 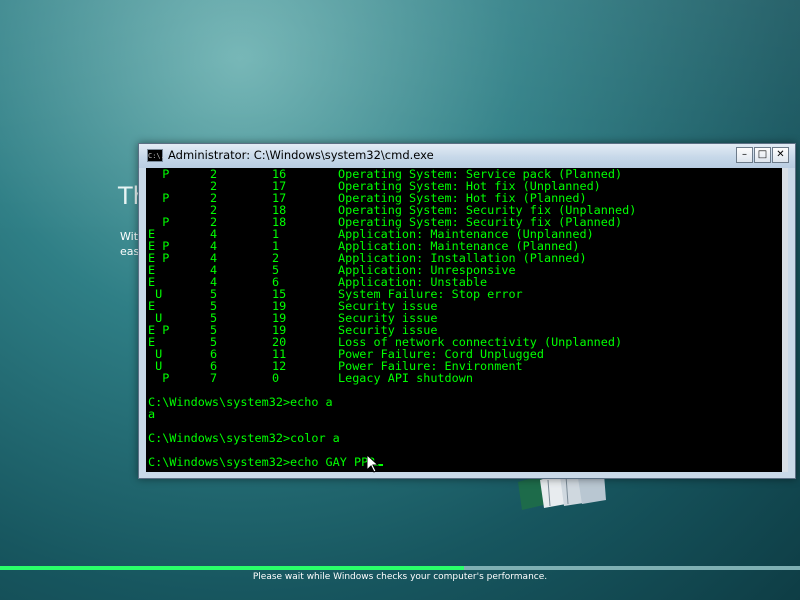 I want to click on command-input-text: C:\Windows\system32>echo GAY PPR, so click(x=261, y=462).